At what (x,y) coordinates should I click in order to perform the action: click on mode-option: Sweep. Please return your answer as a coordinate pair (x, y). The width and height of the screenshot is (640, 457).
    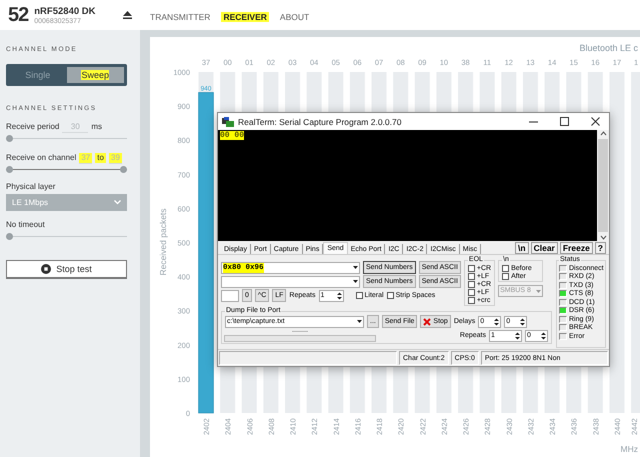
    Looking at the image, I should click on (95, 75).